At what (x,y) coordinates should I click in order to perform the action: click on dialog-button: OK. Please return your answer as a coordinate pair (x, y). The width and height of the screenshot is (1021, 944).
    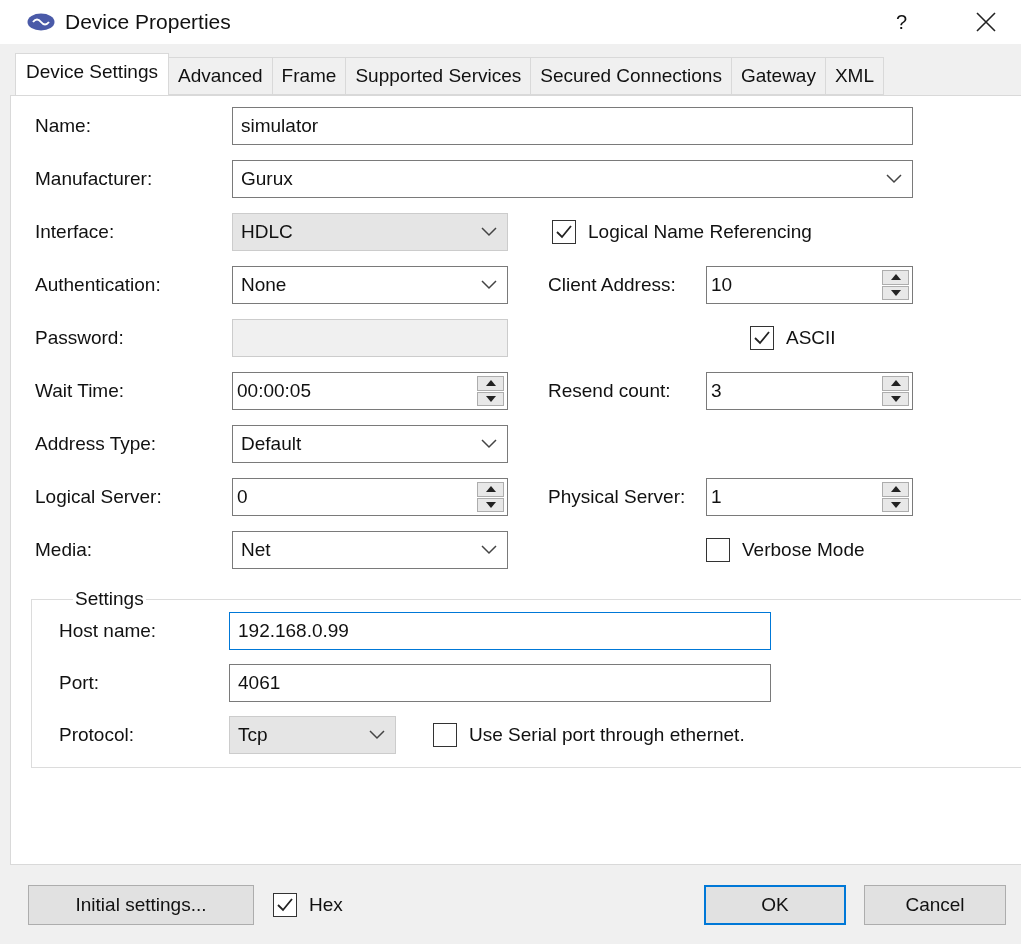
    Looking at the image, I should click on (775, 904).